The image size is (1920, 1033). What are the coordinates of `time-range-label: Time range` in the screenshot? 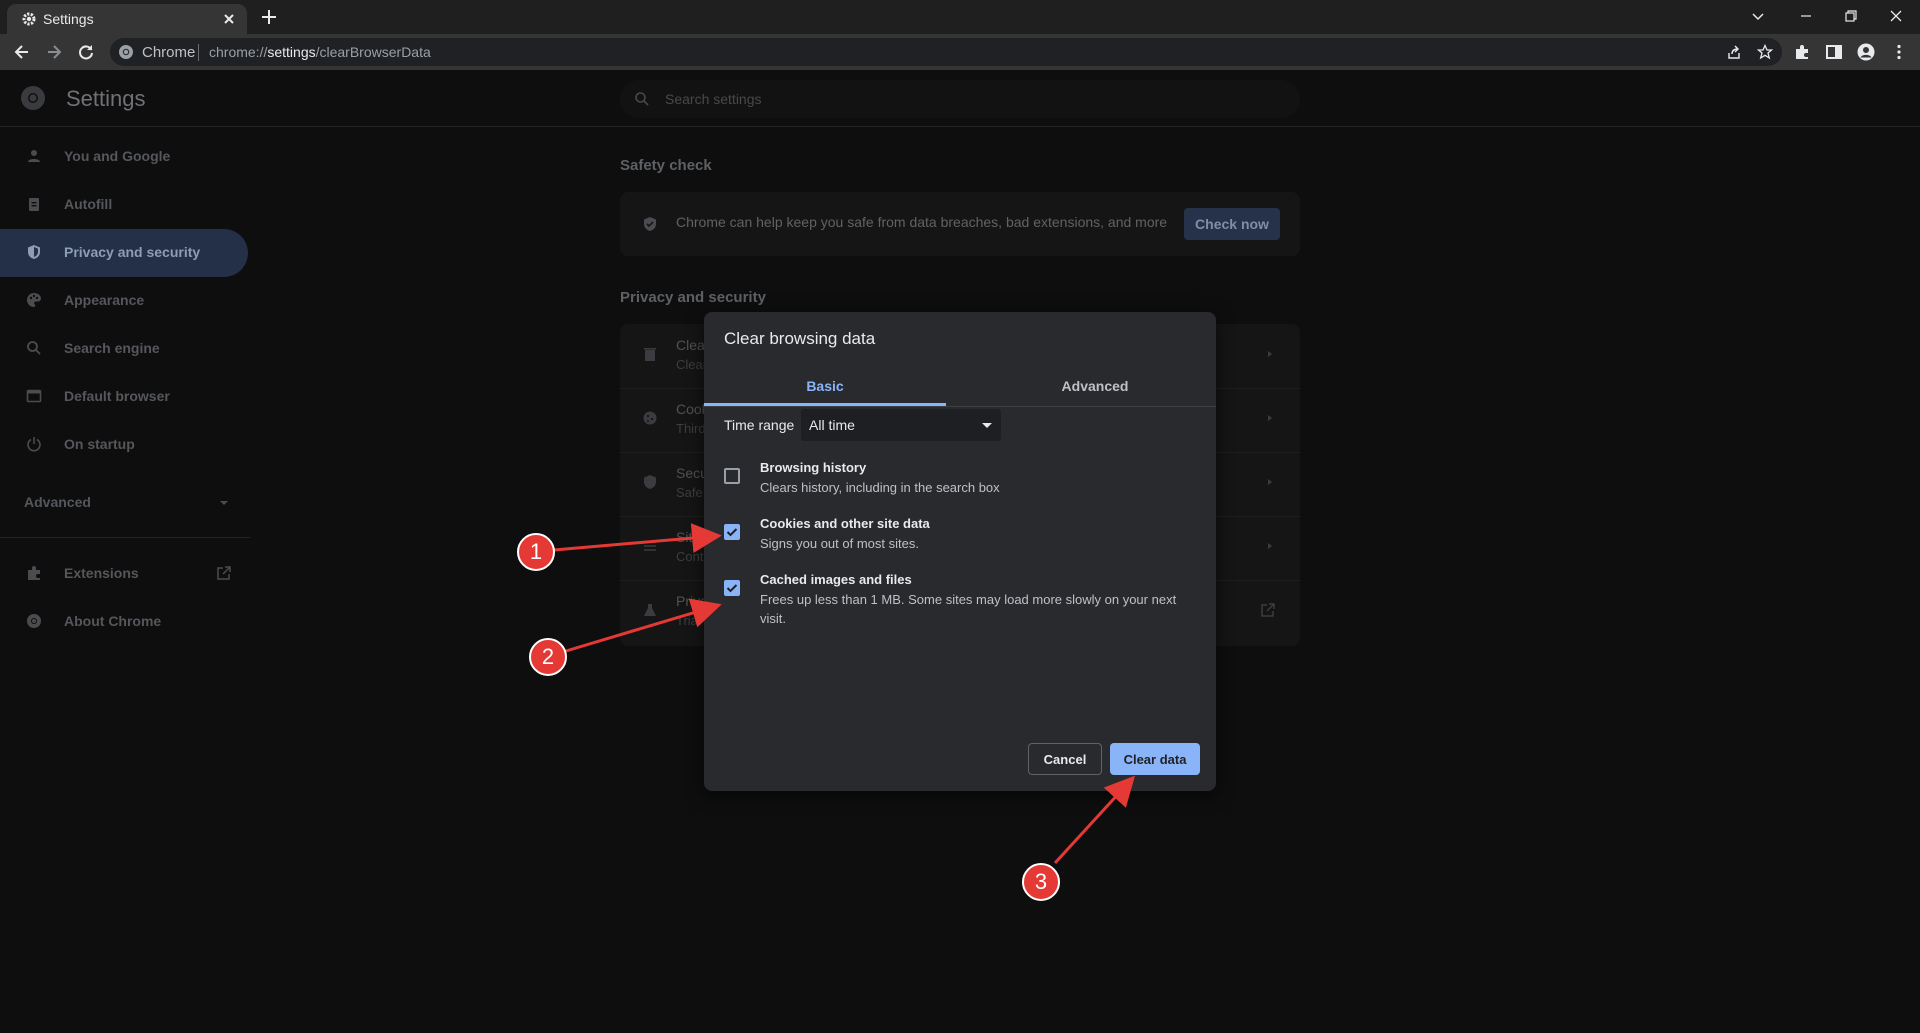 It's located at (759, 425).